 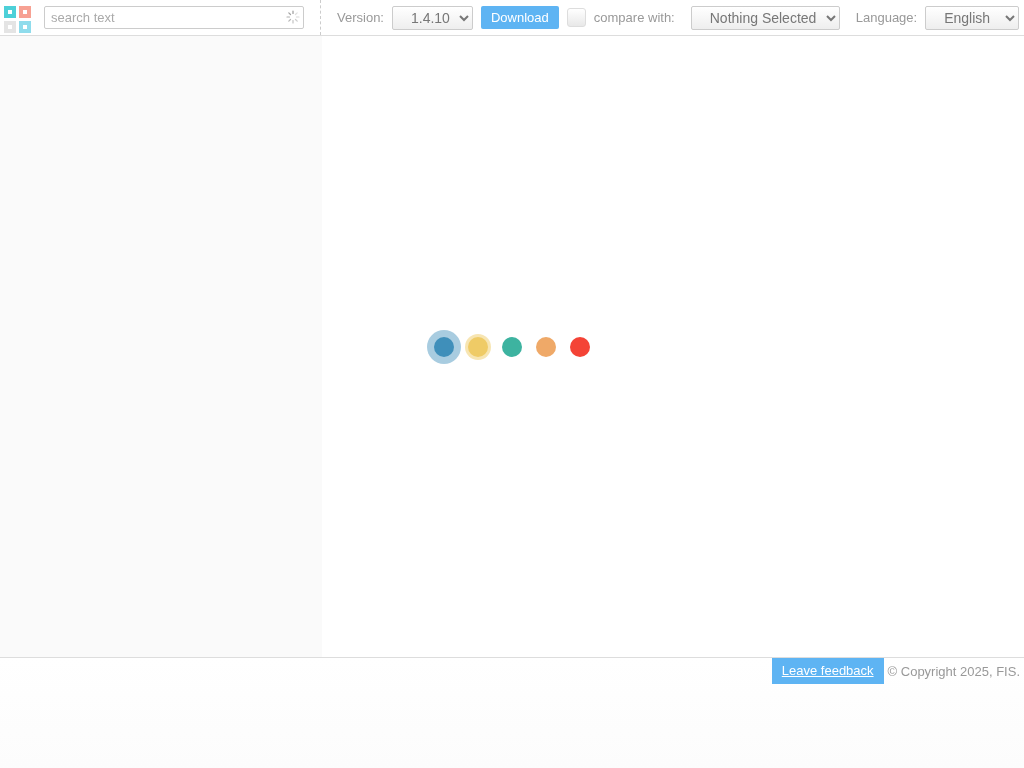 I want to click on version-label: Version:, so click(x=360, y=17).